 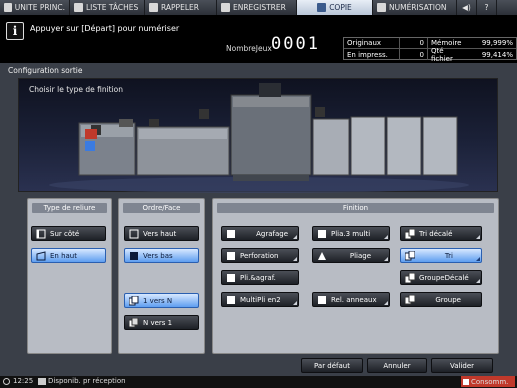 I want to click on file-qty-value: 99,414%, so click(x=497, y=54).